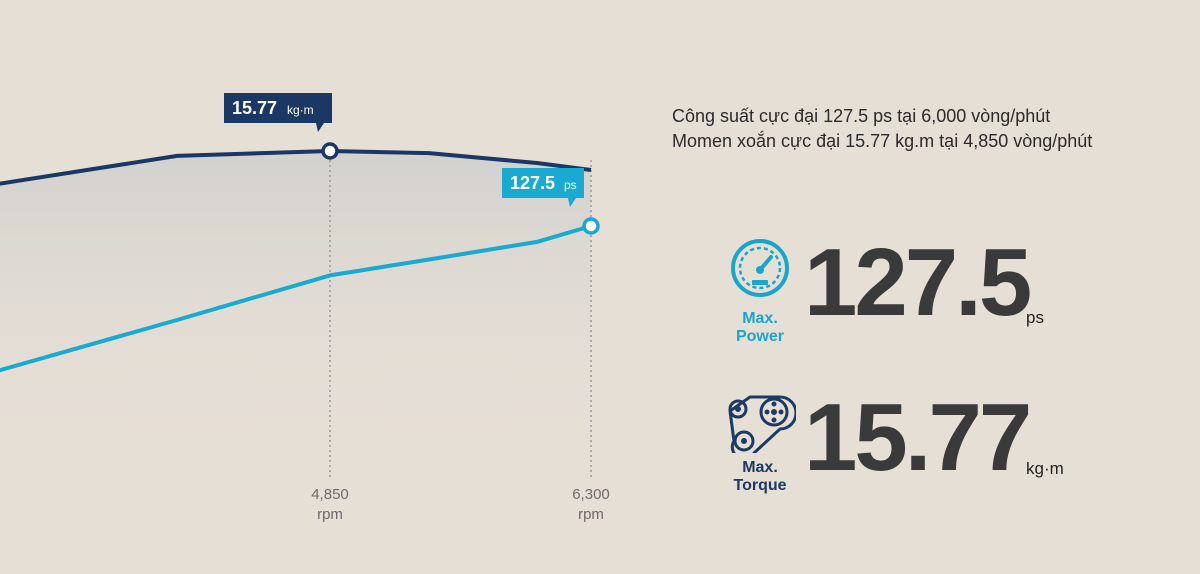 The width and height of the screenshot is (1200, 574). What do you see at coordinates (762, 424) in the screenshot?
I see `pulley-belt-icon` at bounding box center [762, 424].